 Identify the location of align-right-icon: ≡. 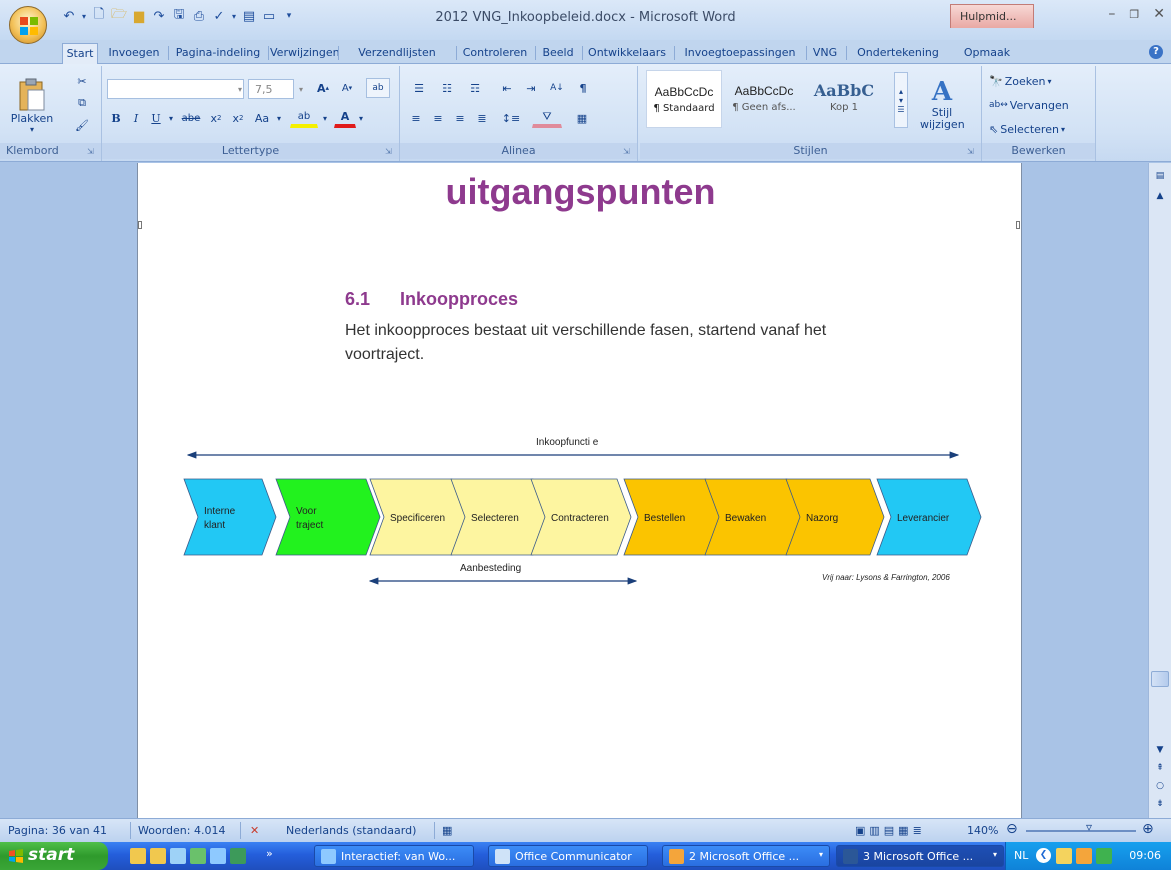
(460, 118).